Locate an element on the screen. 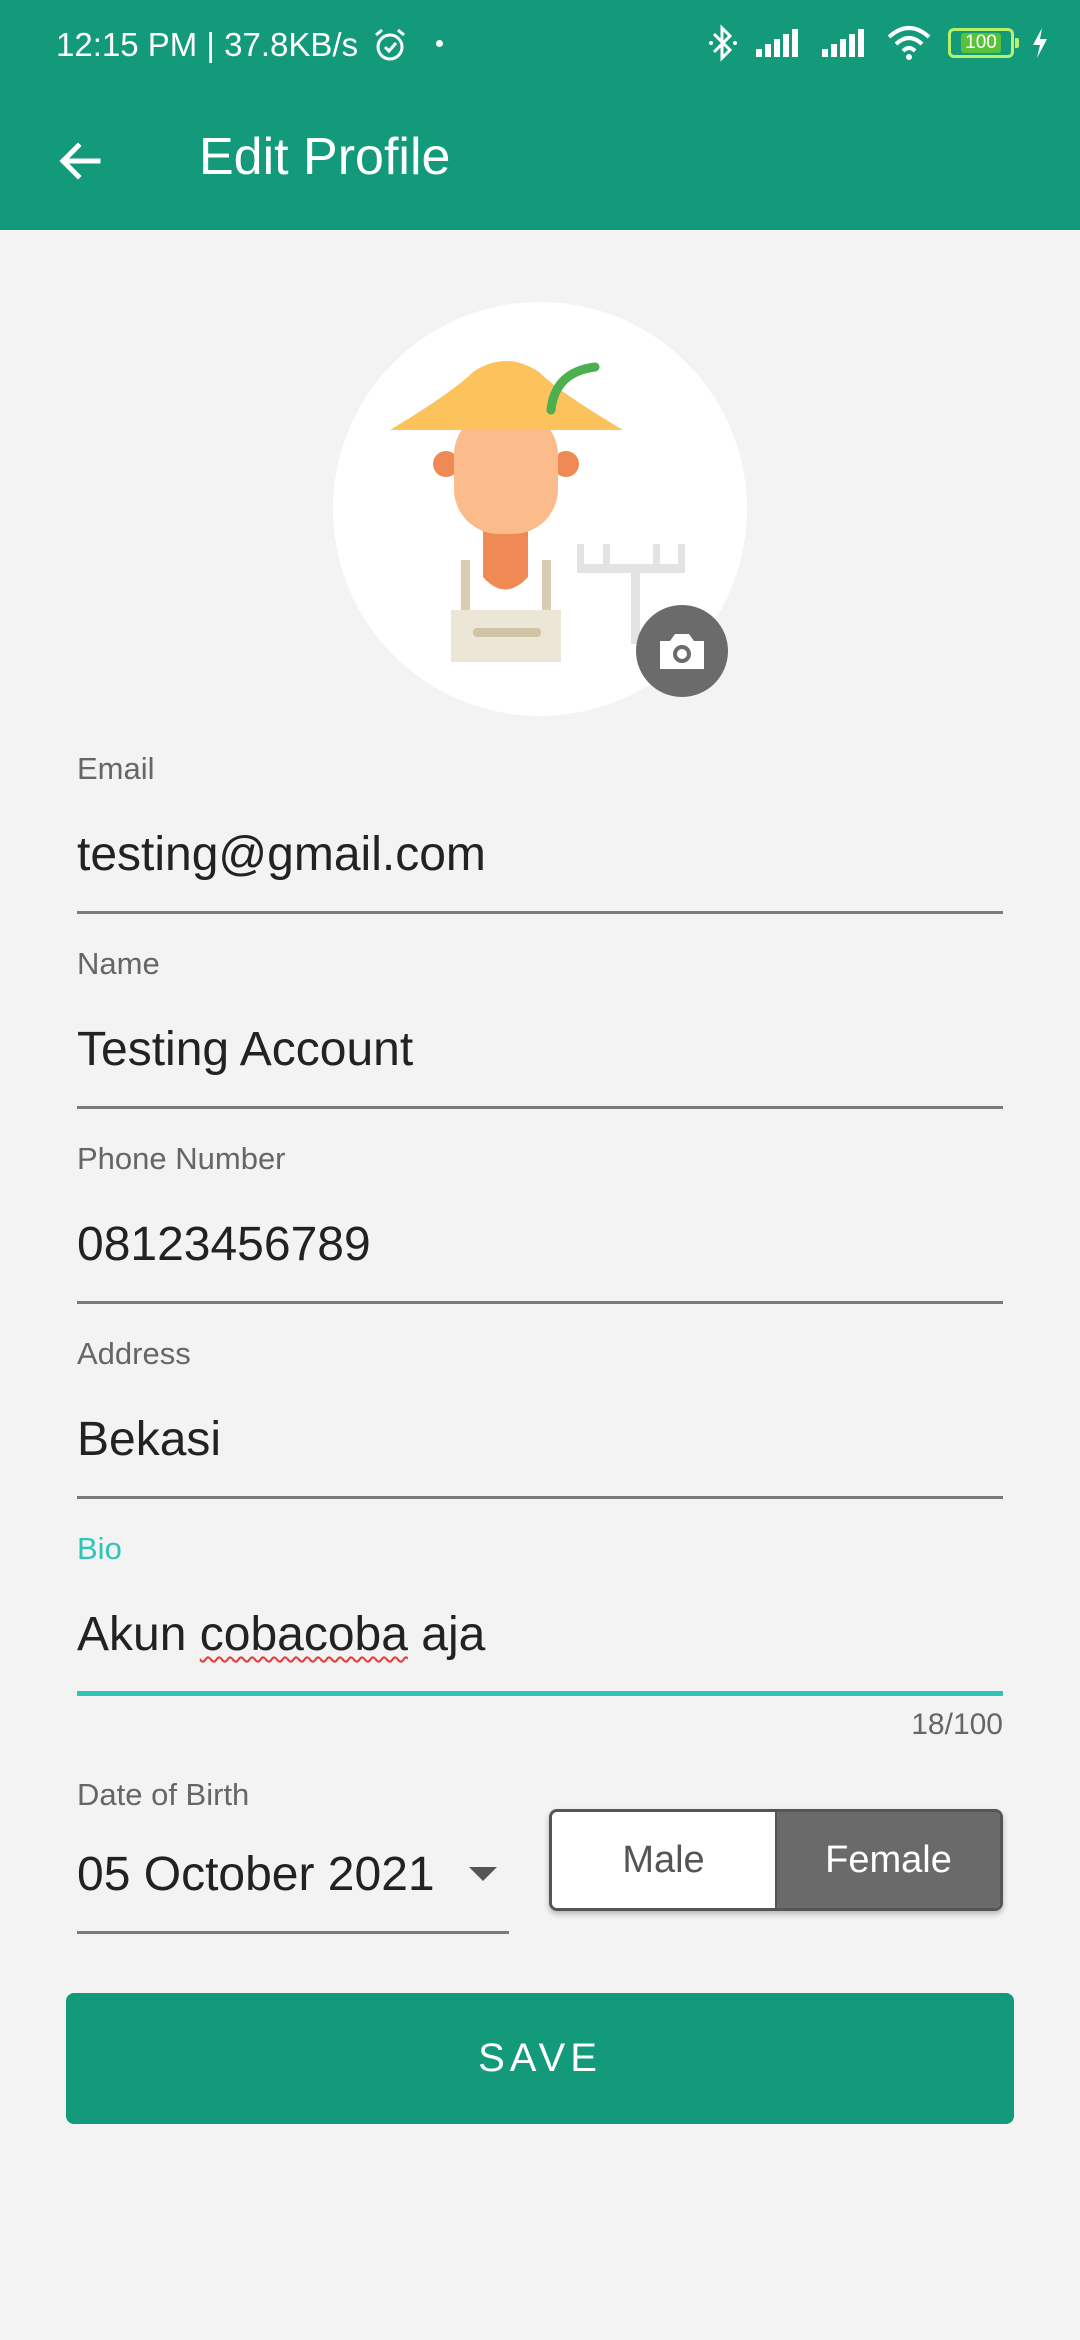 This screenshot has width=1080, height=2340. bio-text-misspelled: cobacoba is located at coordinates (303, 1634).